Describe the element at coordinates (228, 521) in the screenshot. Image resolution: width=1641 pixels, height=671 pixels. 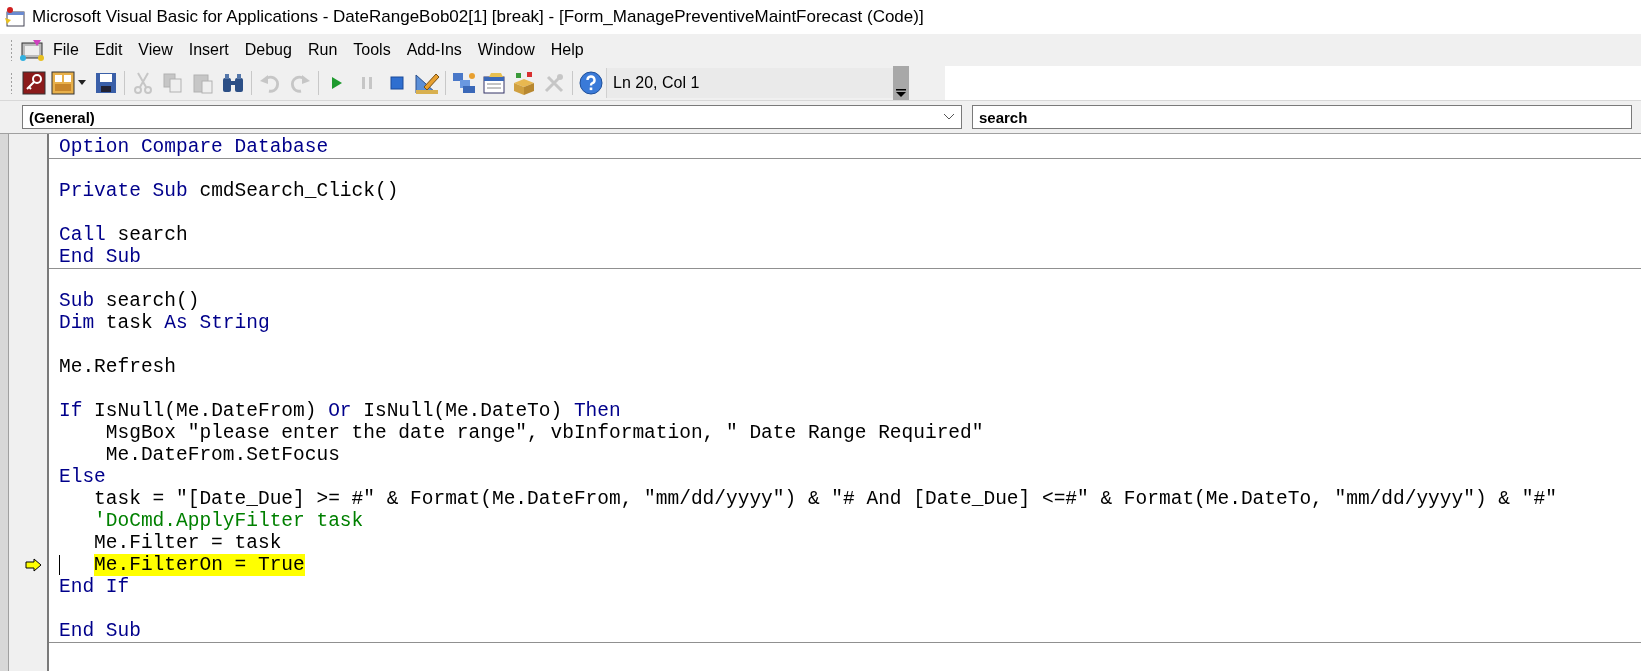
I see `code-line: 'DoCmd.ApplyFilter task` at that location.